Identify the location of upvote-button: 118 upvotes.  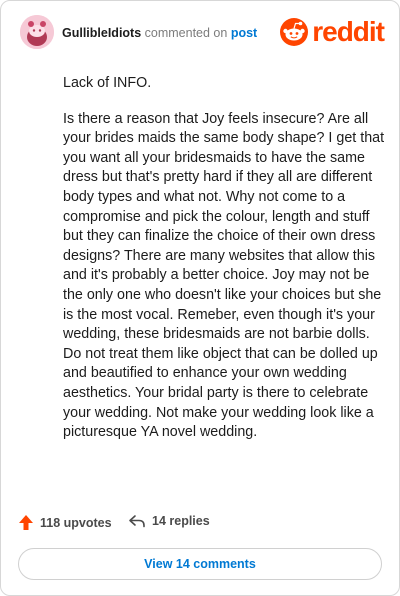
(65, 522).